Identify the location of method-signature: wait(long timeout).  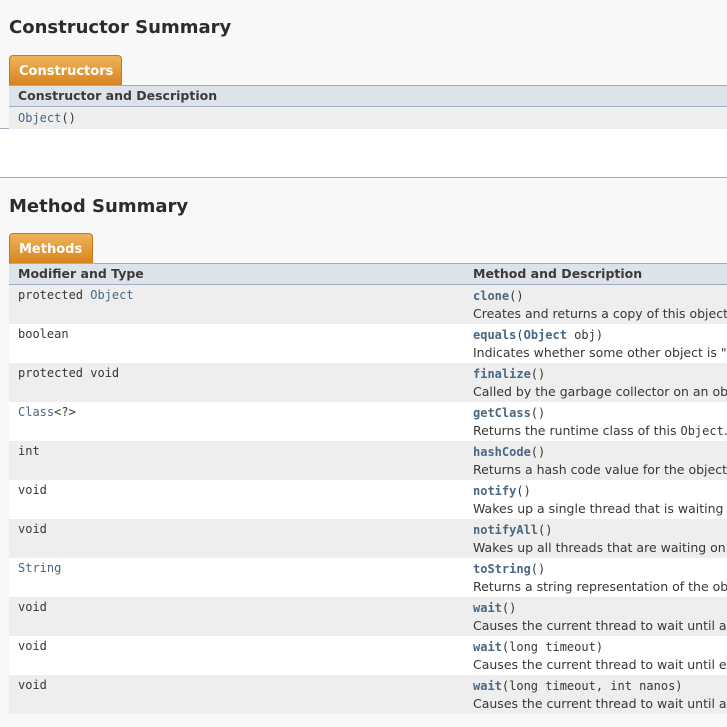
(538, 647).